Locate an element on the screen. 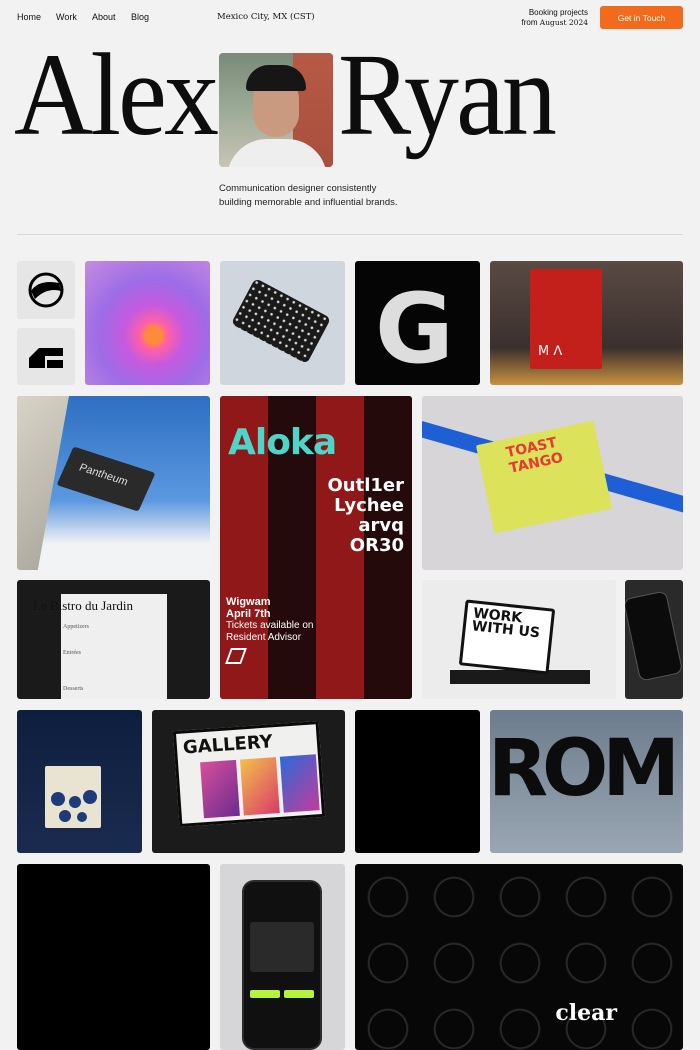 The width and height of the screenshot is (700, 1050). aloka-event: Wigwam April 7th is located at coordinates (248, 608).